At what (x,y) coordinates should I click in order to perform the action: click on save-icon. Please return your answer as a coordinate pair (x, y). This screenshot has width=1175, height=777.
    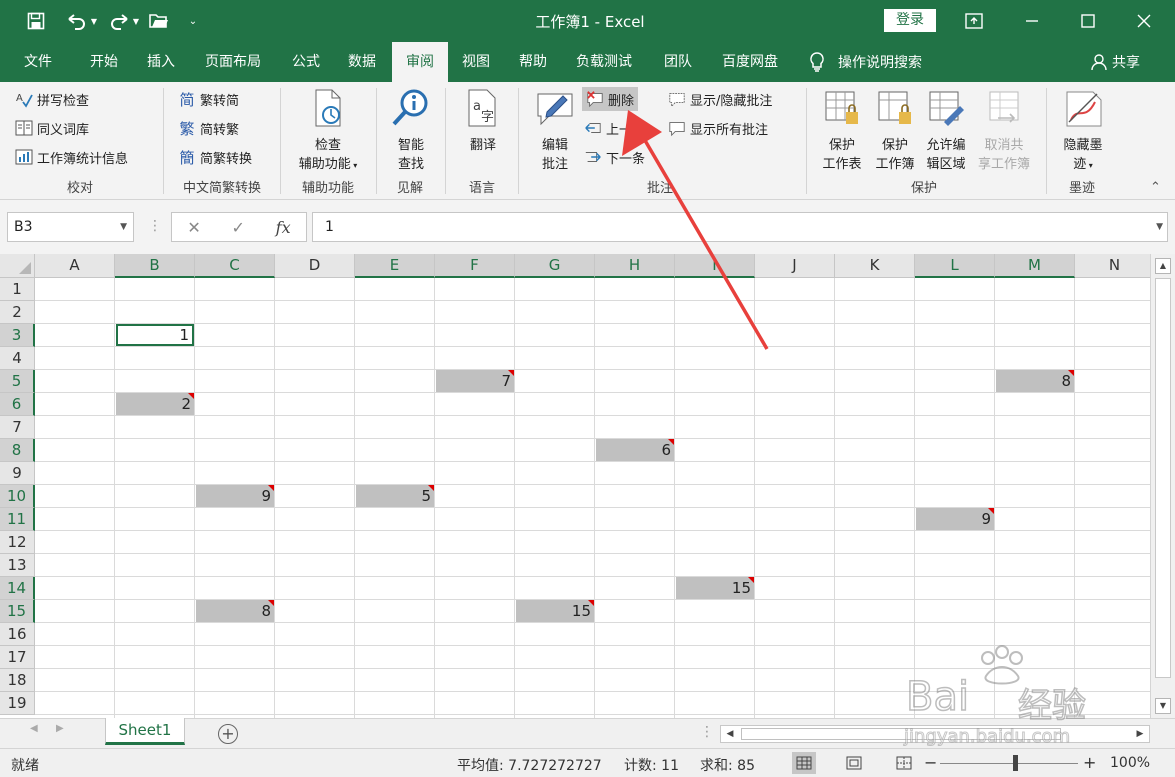
    Looking at the image, I should click on (36, 21).